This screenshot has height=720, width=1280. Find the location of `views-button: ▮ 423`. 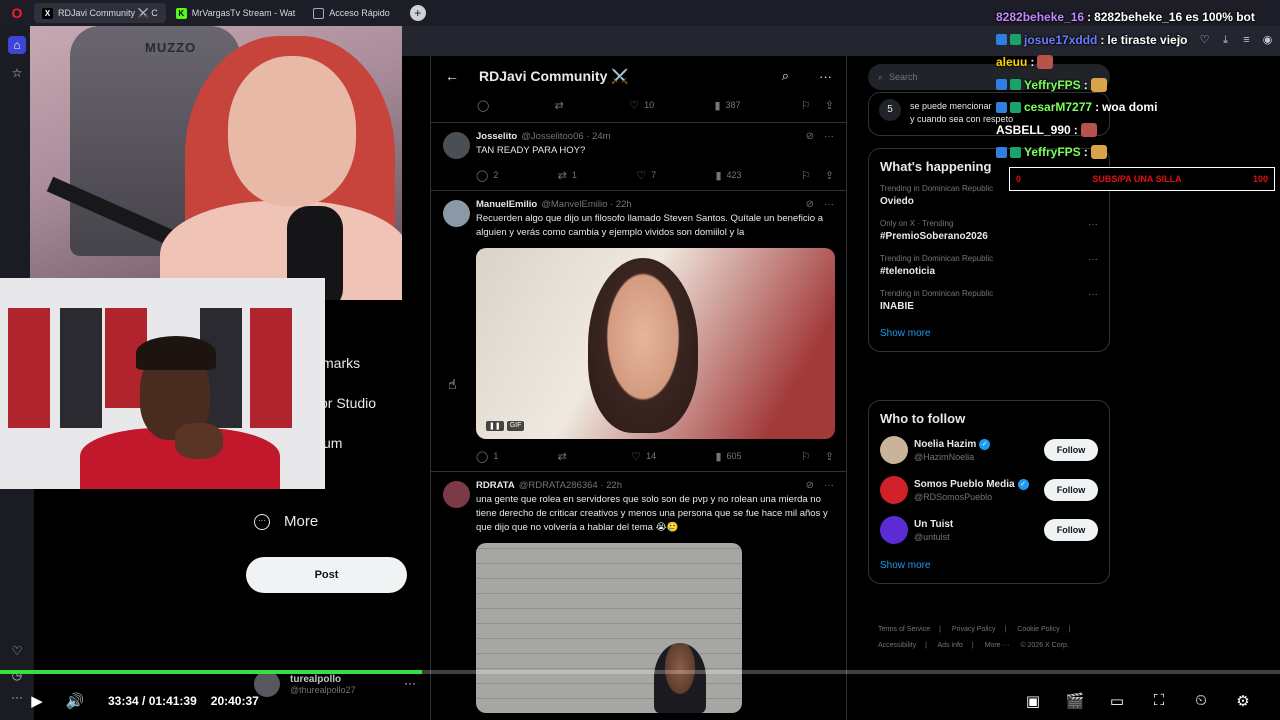

views-button: ▮ 423 is located at coordinates (728, 175).